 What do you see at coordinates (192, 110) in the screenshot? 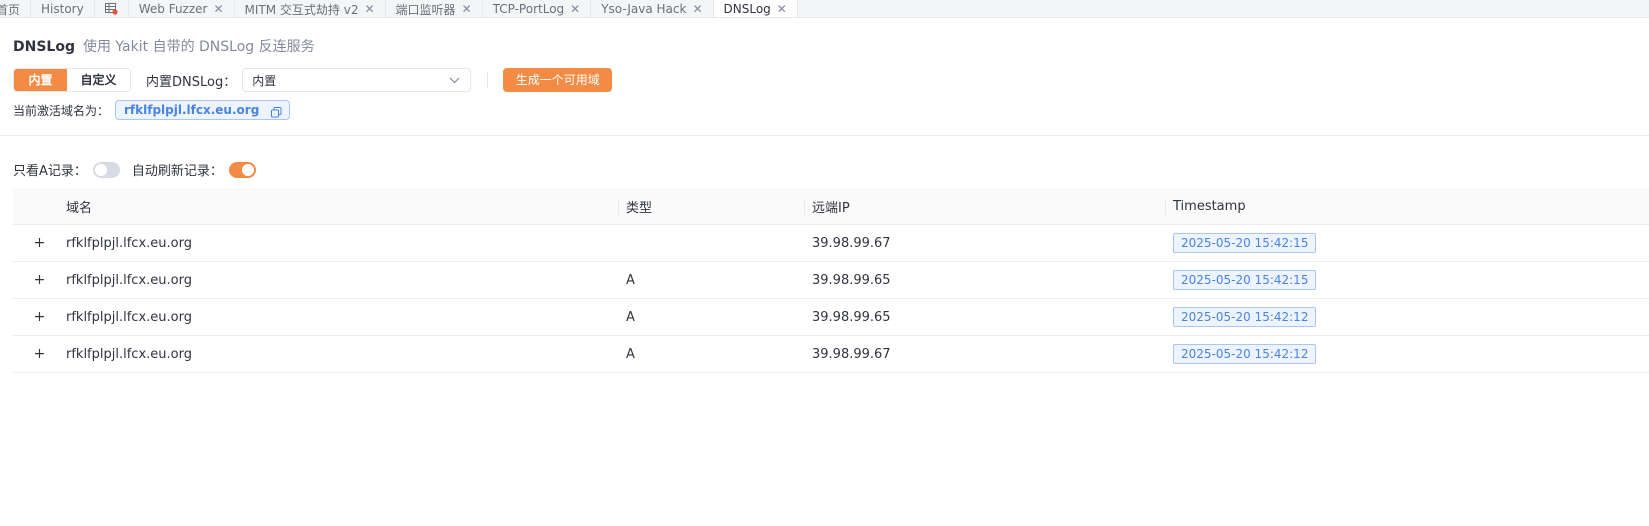
I see `active-domain-value: rfklfplpjl.lfcx.eu.org` at bounding box center [192, 110].